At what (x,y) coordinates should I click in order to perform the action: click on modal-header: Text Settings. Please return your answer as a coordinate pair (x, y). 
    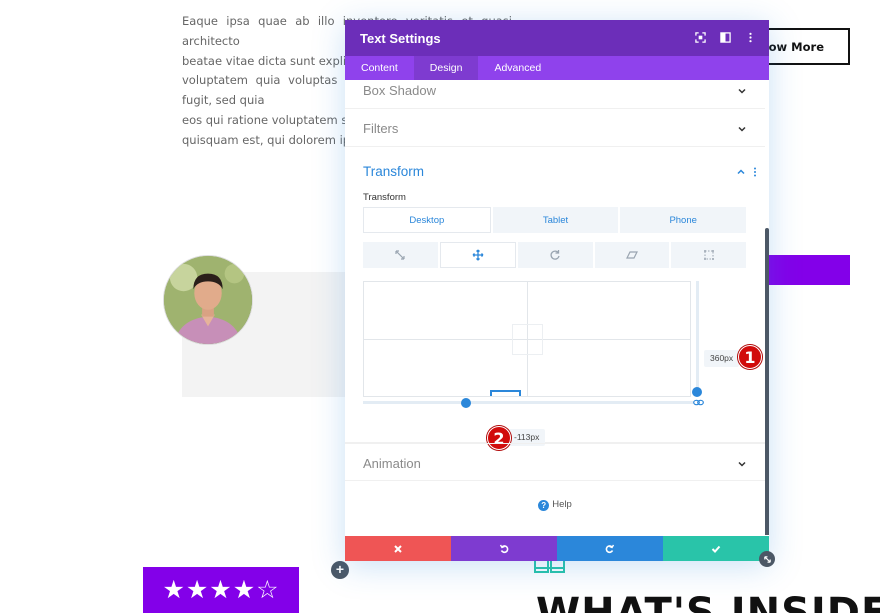
    Looking at the image, I should click on (557, 38).